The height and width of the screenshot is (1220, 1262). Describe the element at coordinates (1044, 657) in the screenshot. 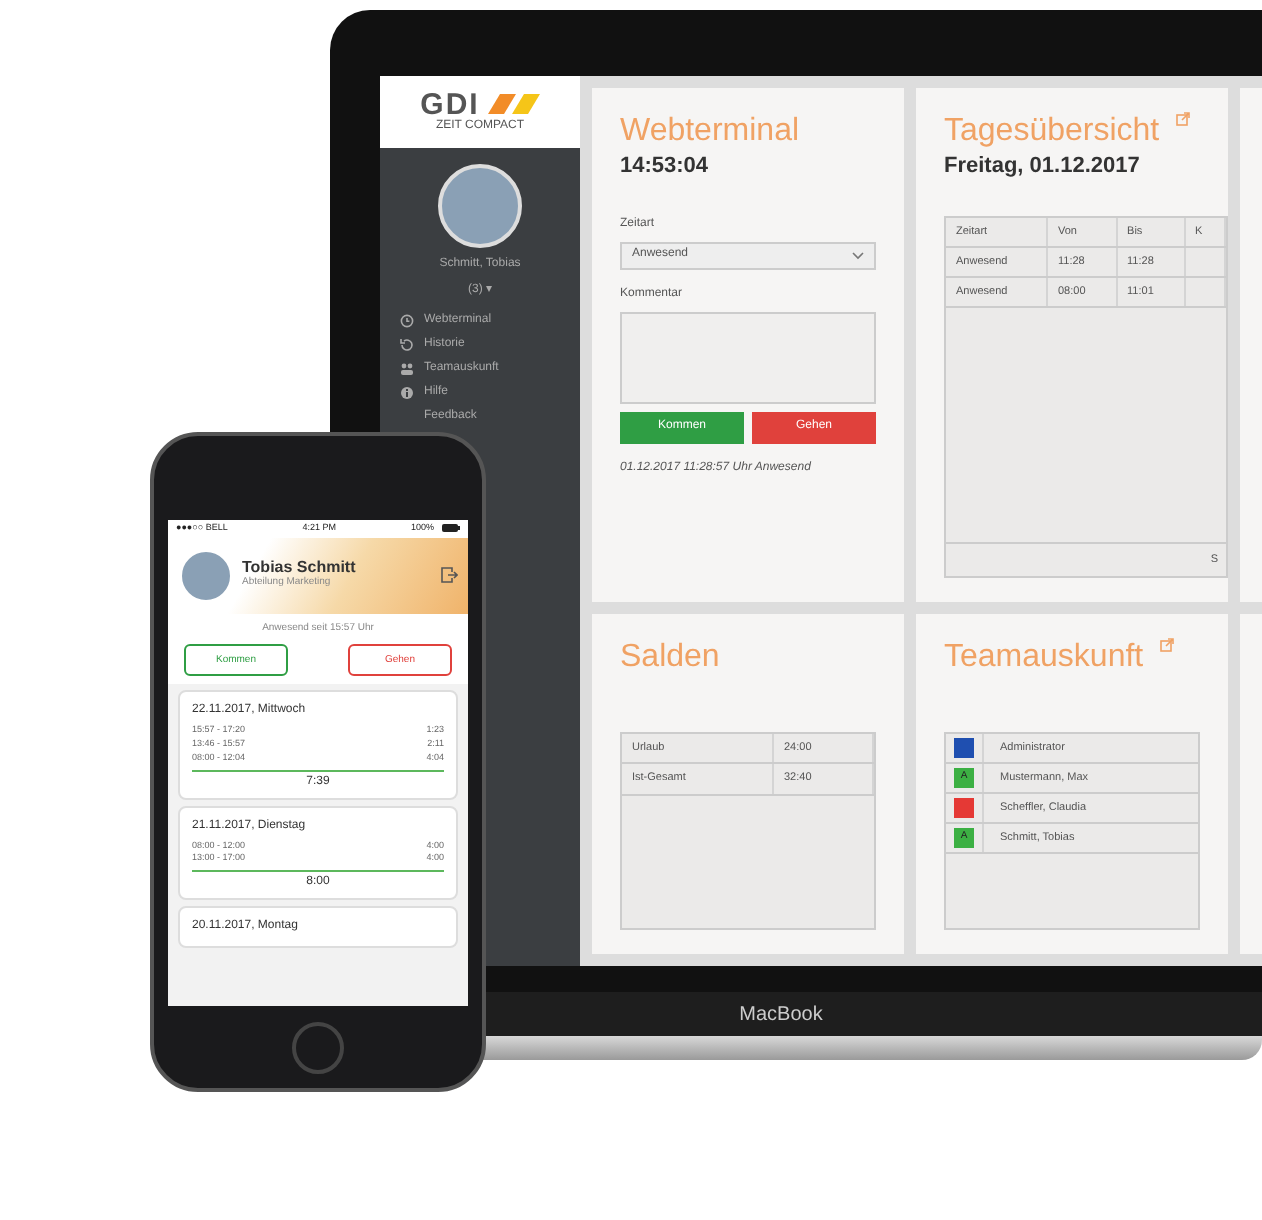

I see `panel-title: Teamauskunft` at that location.